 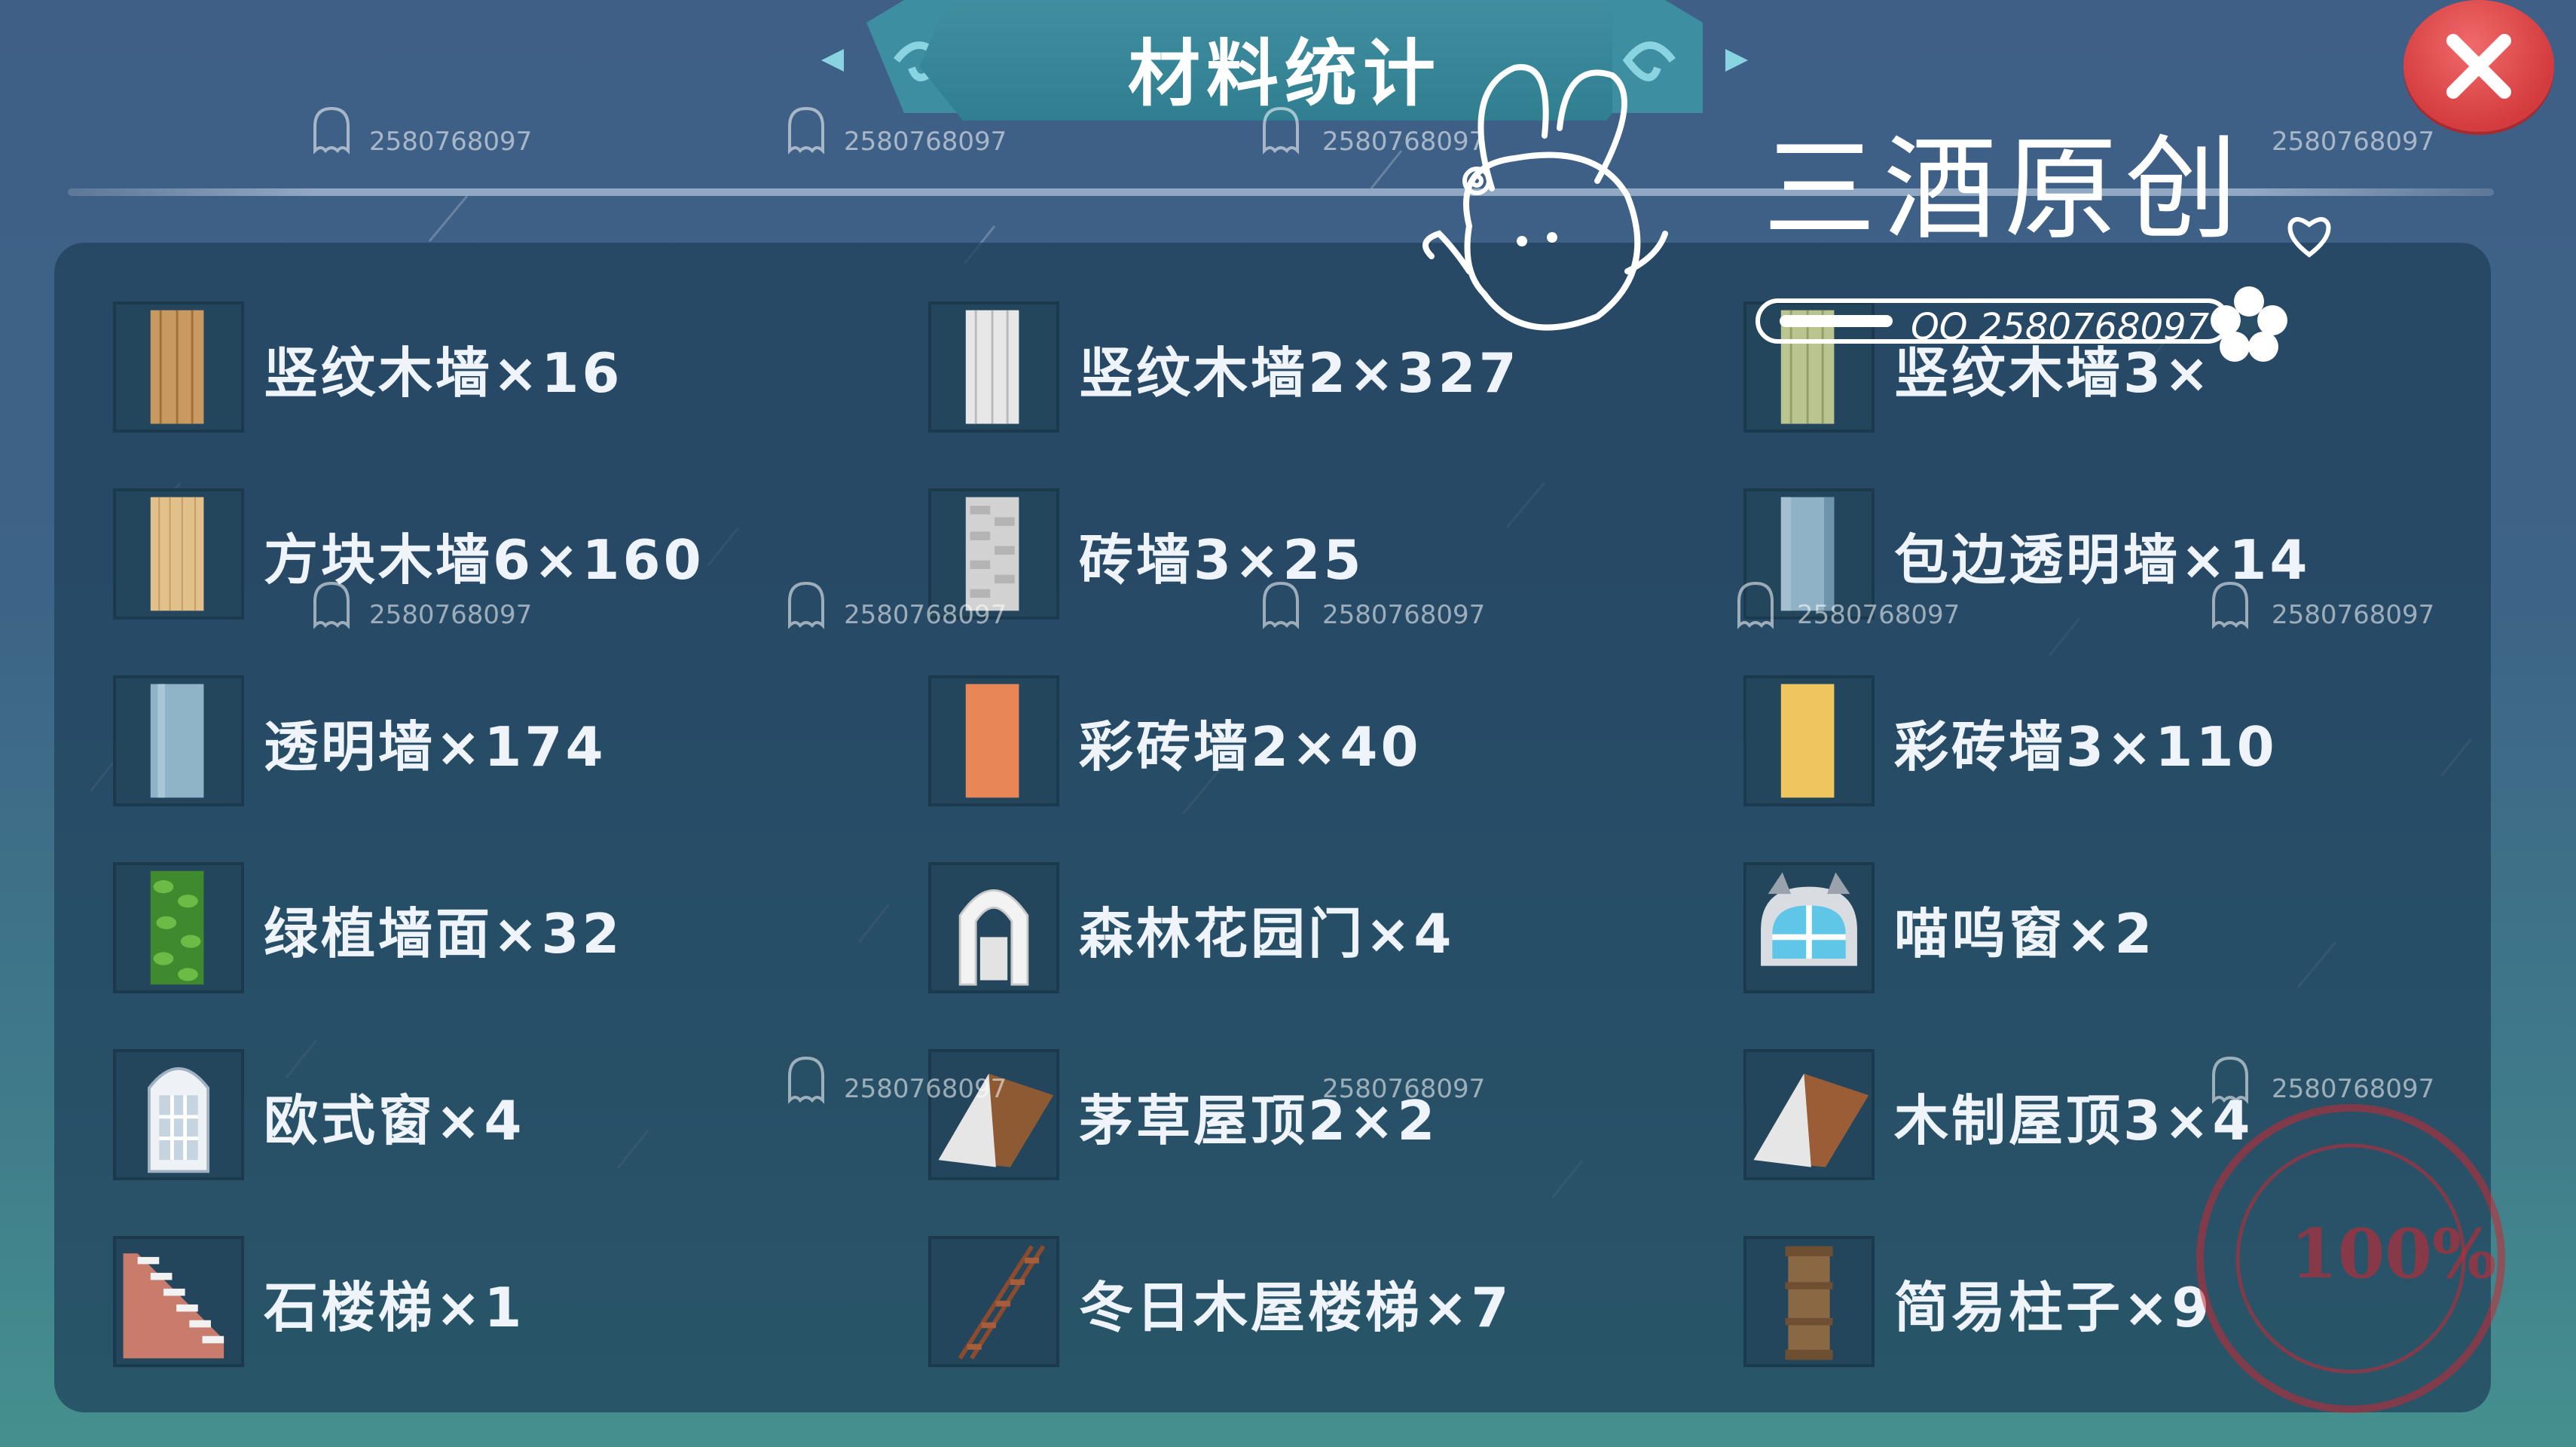 I want to click on material-label: 绿植墙面×32, so click(x=443, y=933).